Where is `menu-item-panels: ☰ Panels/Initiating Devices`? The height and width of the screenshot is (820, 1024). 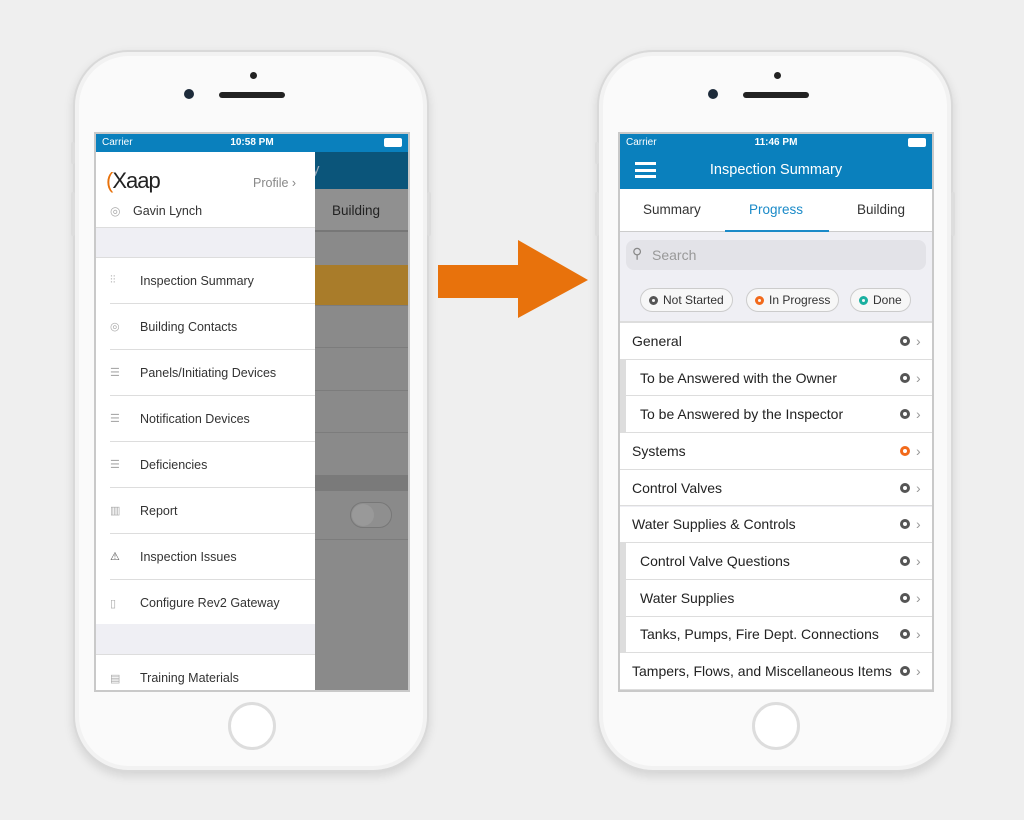
menu-item-panels: ☰ Panels/Initiating Devices is located at coordinates (212, 373).